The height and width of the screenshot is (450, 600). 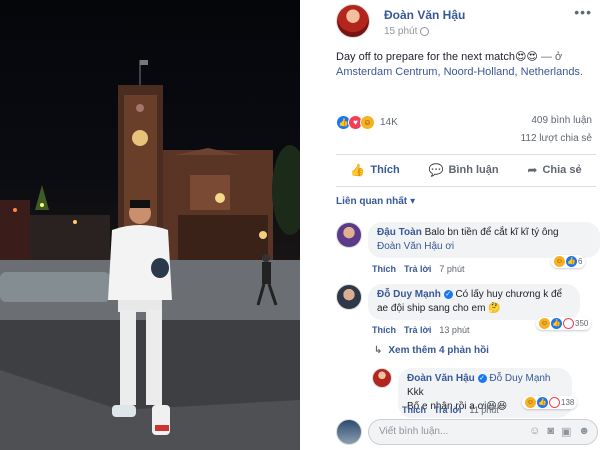 I want to click on more-replies-label: Xem thêm 4 phản hồi, so click(x=438, y=350).